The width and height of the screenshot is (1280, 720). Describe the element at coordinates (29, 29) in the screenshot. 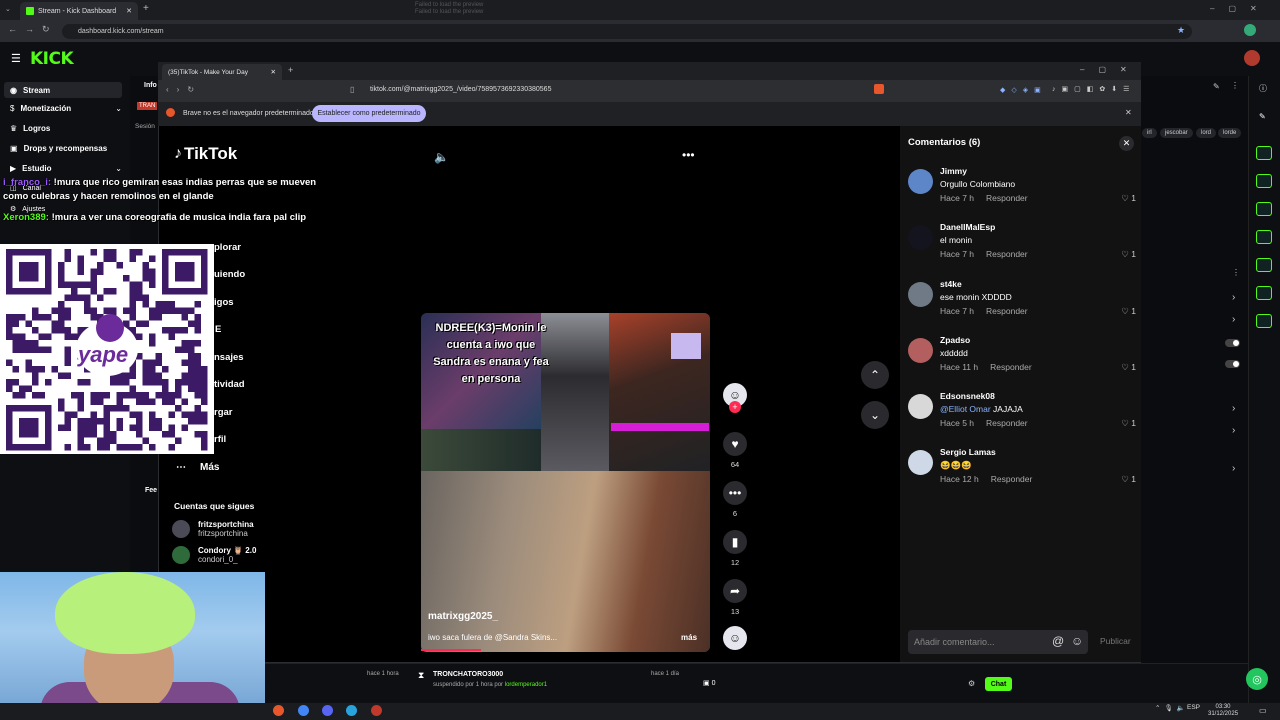

I see `forward-icon: →` at that location.